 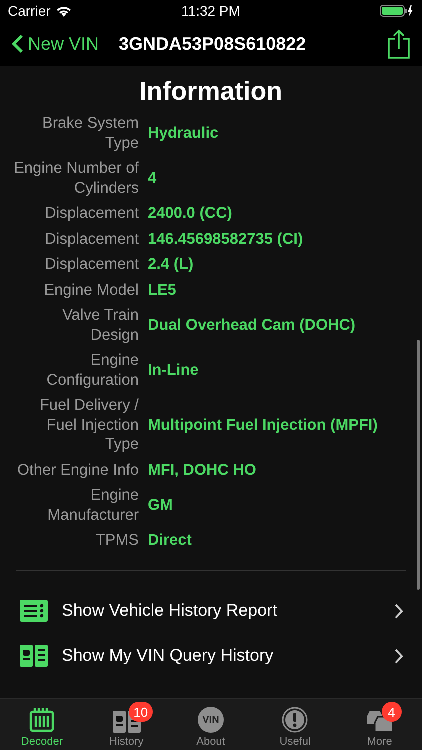 I want to click on menu-row: Show My VIN Query History, so click(x=211, y=656).